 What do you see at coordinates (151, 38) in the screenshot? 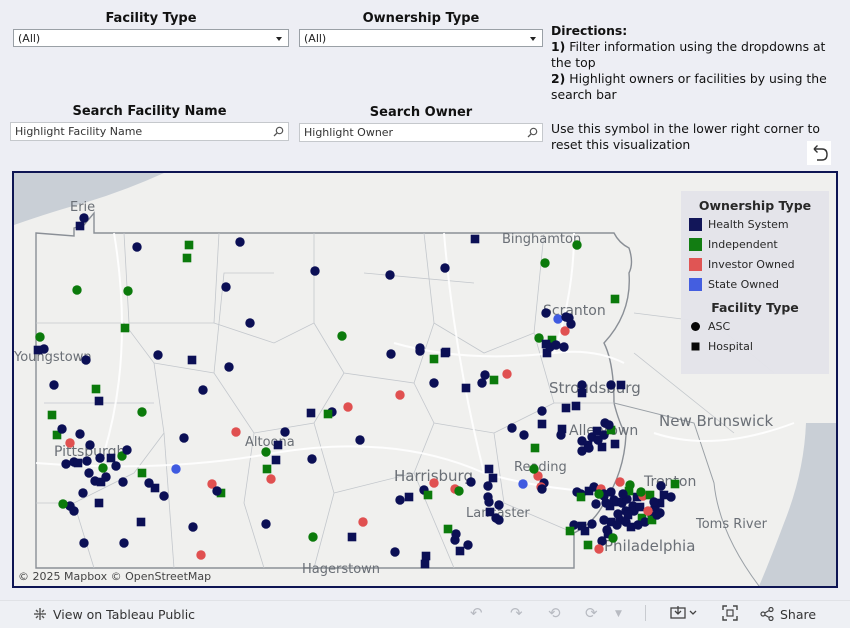
I see `facility-type-dropdown: (All)` at bounding box center [151, 38].